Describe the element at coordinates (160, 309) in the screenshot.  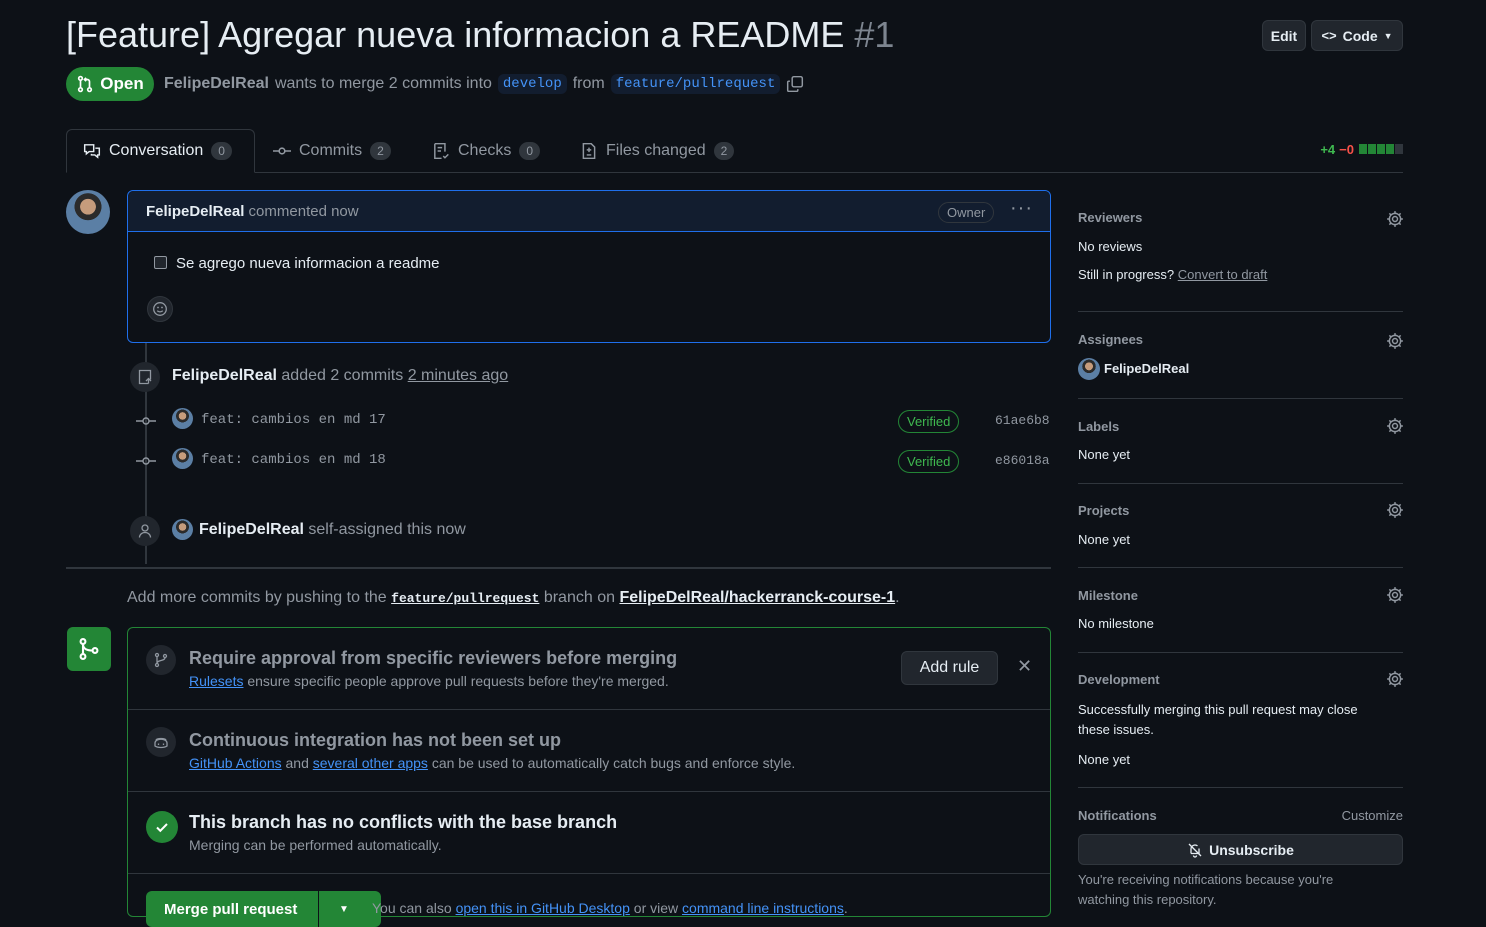
I see `add-reaction-button` at that location.